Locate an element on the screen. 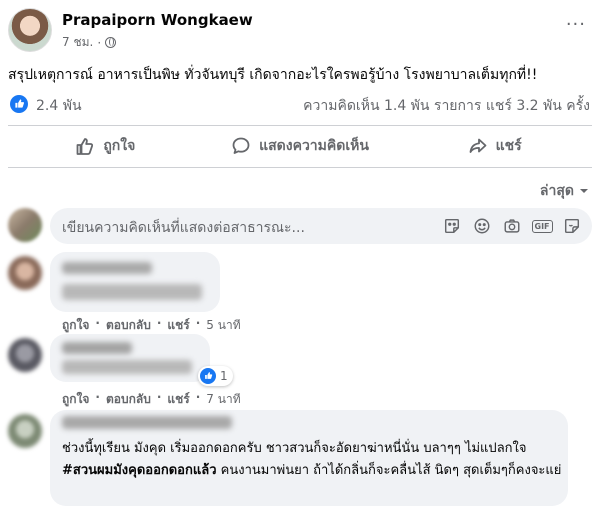  emoji-icon is located at coordinates (482, 226).